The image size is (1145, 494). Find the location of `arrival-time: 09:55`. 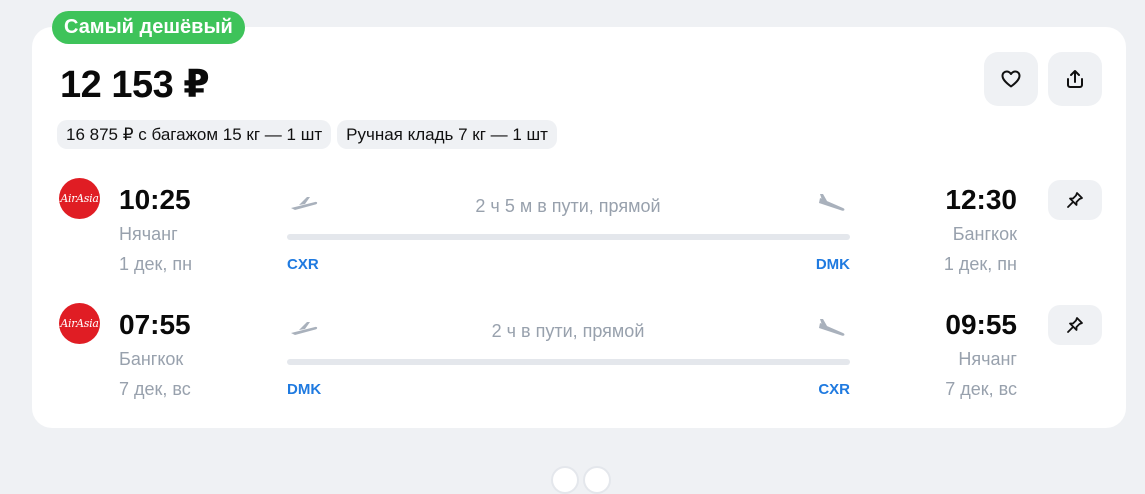

arrival-time: 09:55 is located at coordinates (981, 324).